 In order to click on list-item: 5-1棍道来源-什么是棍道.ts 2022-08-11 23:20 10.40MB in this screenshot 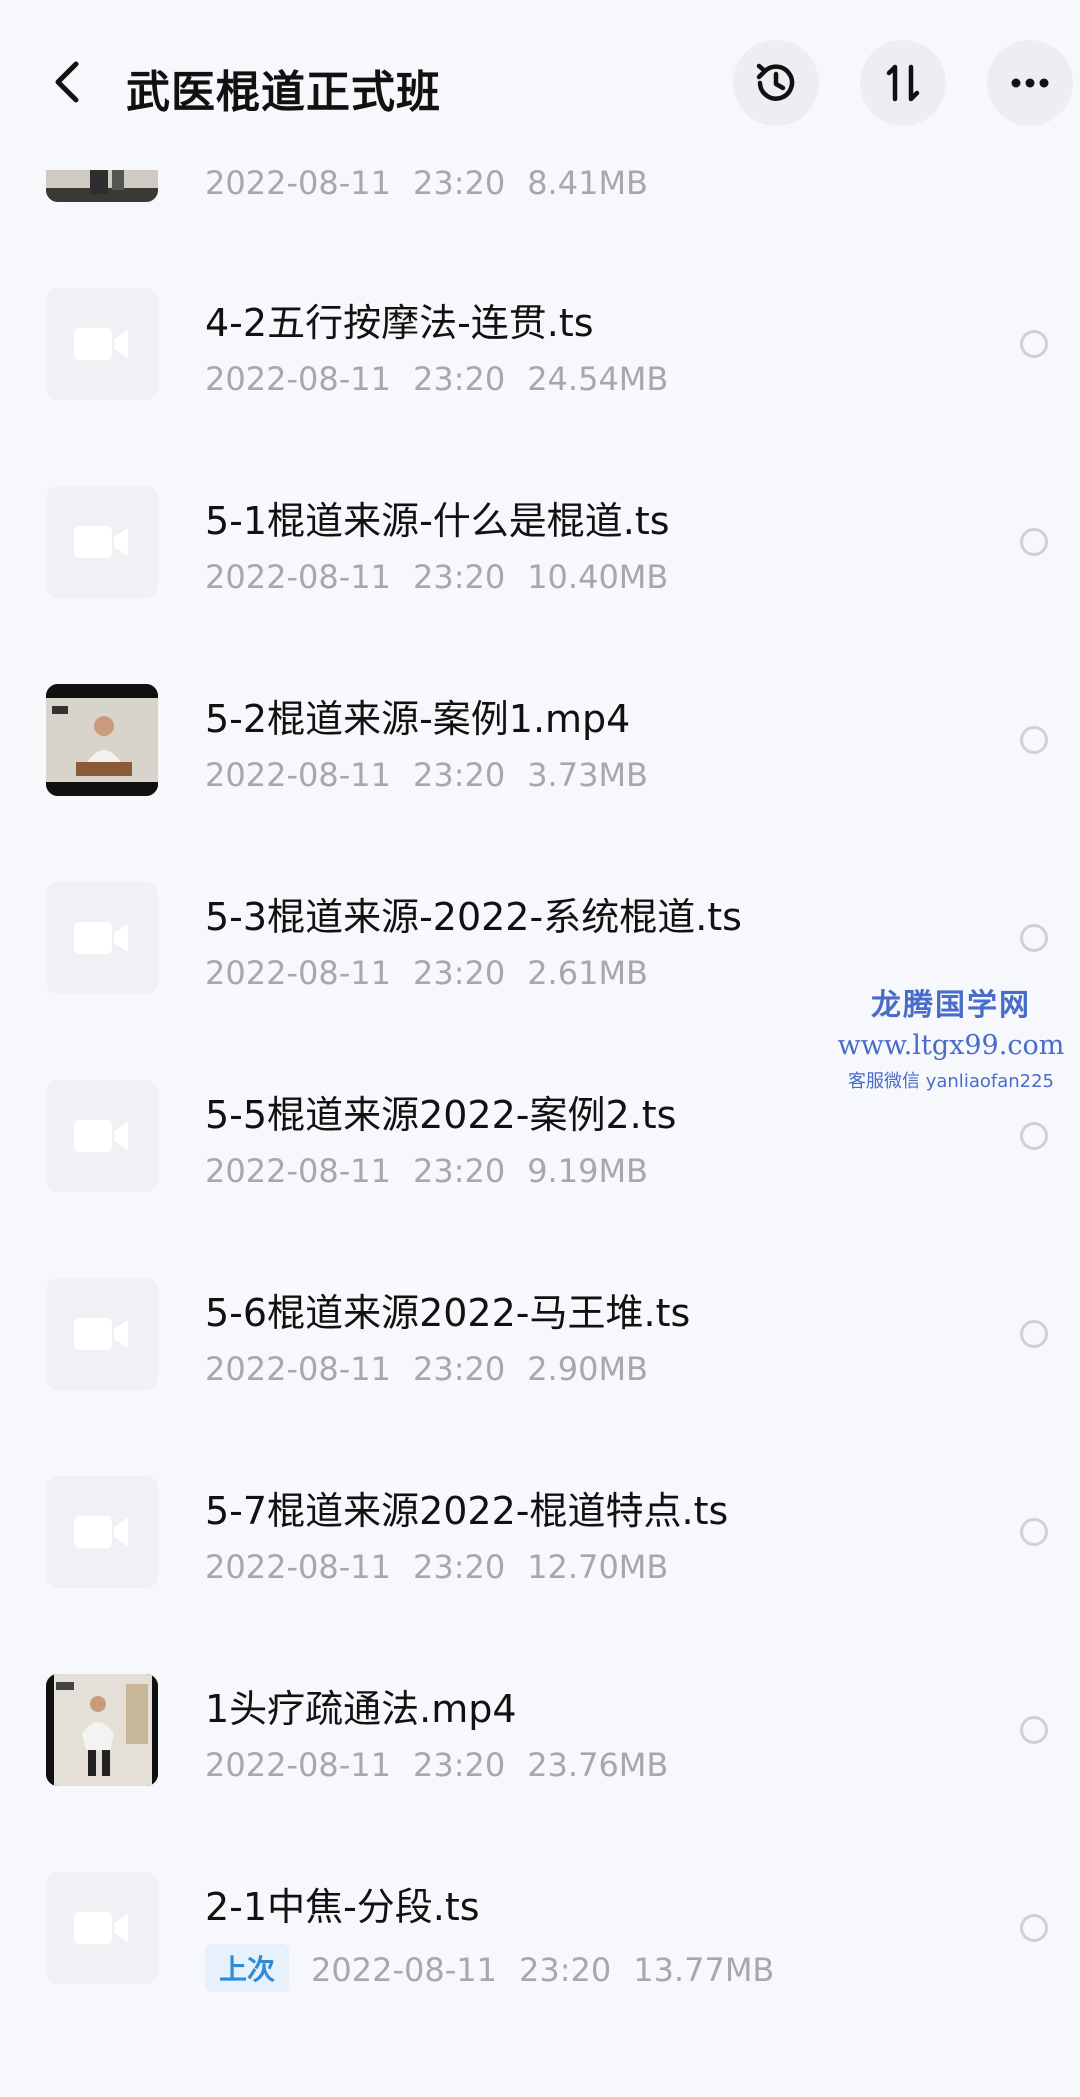, I will do `click(540, 577)`.